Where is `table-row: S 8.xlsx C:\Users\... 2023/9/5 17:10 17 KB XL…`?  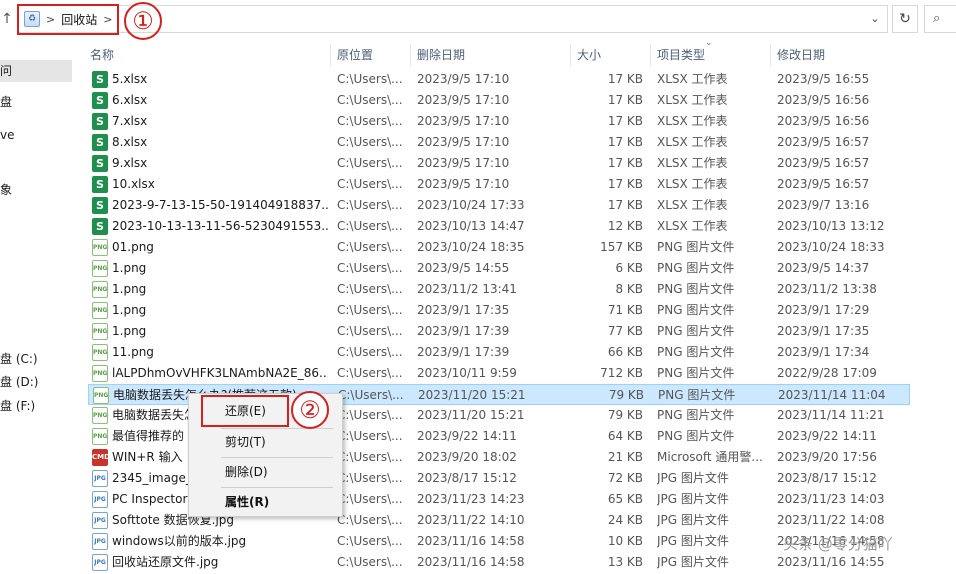 table-row: S 8.xlsx C:\Users\... 2023/9/5 17:10 17 KB XL… is located at coordinates (499, 142).